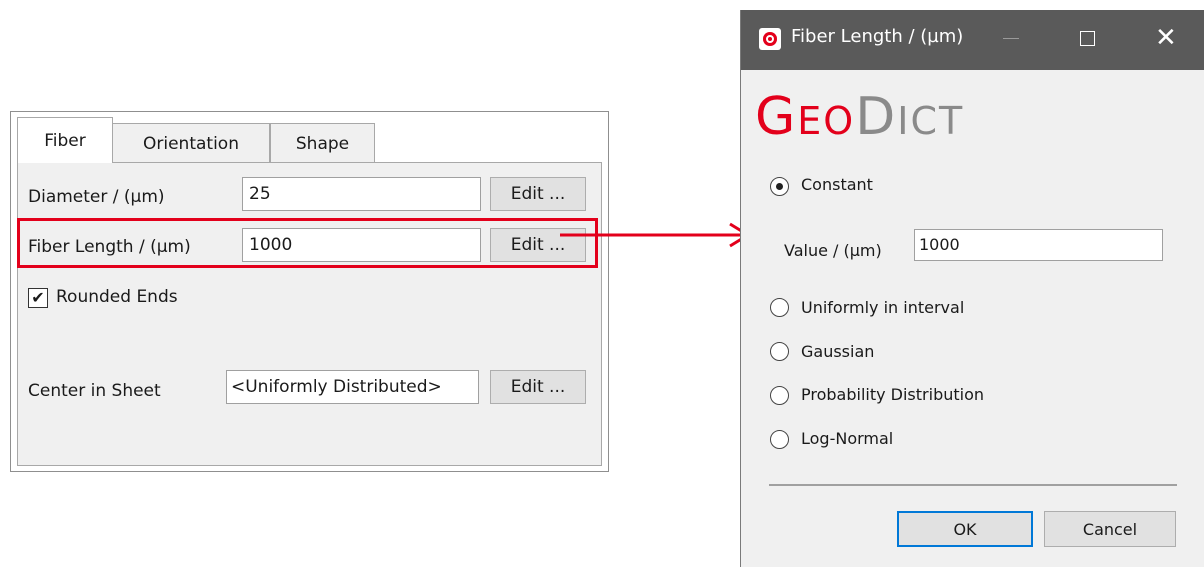  I want to click on radio-gaussian, so click(779, 351).